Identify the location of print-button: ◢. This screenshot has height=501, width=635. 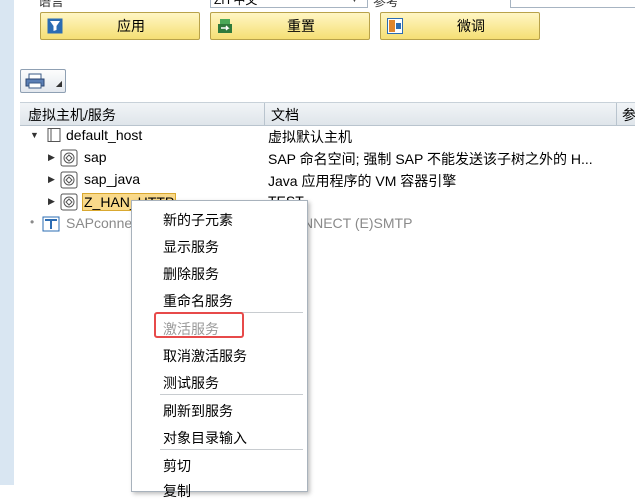
(43, 81).